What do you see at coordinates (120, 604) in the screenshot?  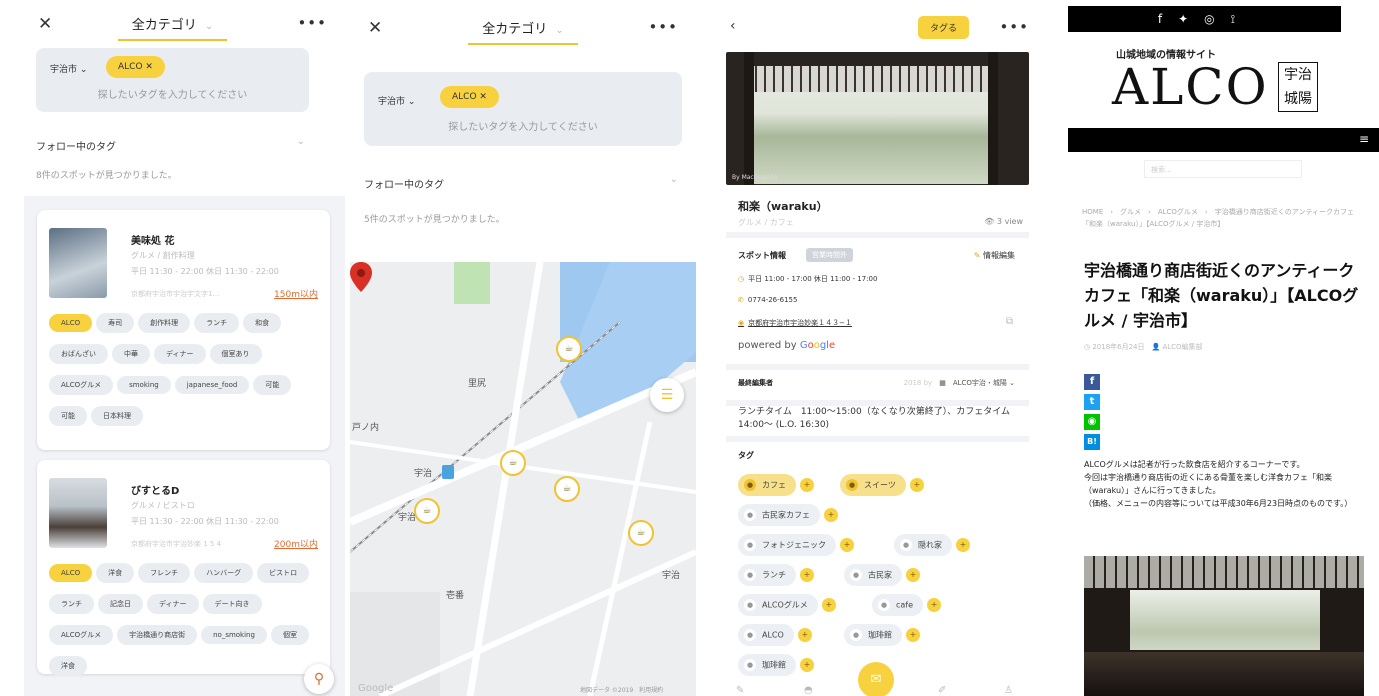 I see `tag-chip: 記念日` at bounding box center [120, 604].